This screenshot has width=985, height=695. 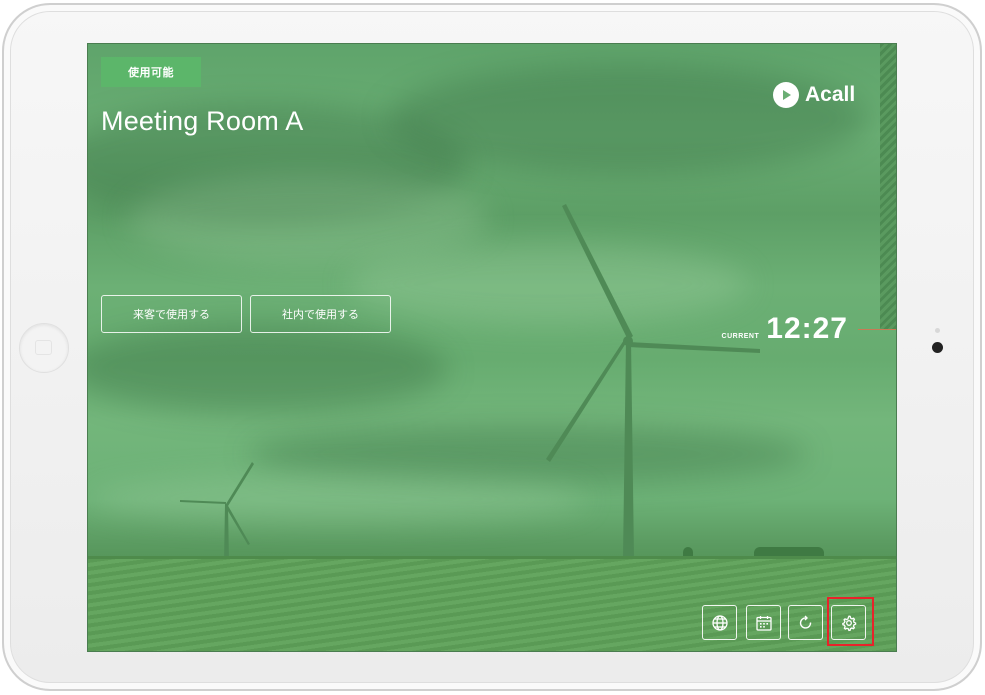 I want to click on calendar-icon, so click(x=763, y=623).